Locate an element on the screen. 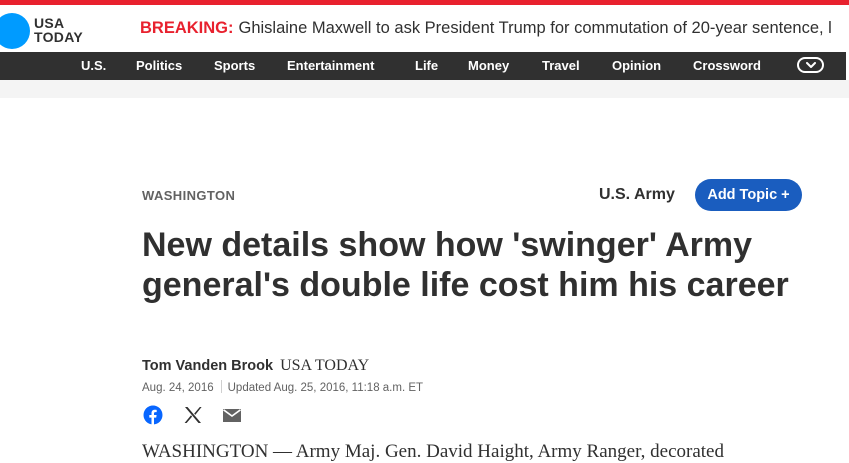 The height and width of the screenshot is (463, 849). author-name: Tom Vanden Brook is located at coordinates (207, 366).